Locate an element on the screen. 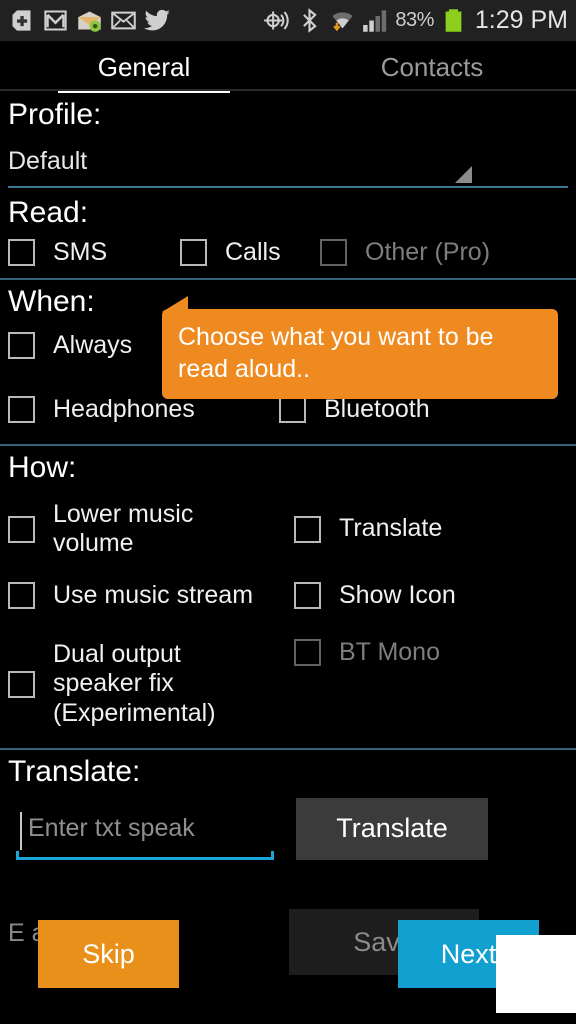 This screenshot has height=1024, width=576. clock: 1:29 PM is located at coordinates (521, 20).